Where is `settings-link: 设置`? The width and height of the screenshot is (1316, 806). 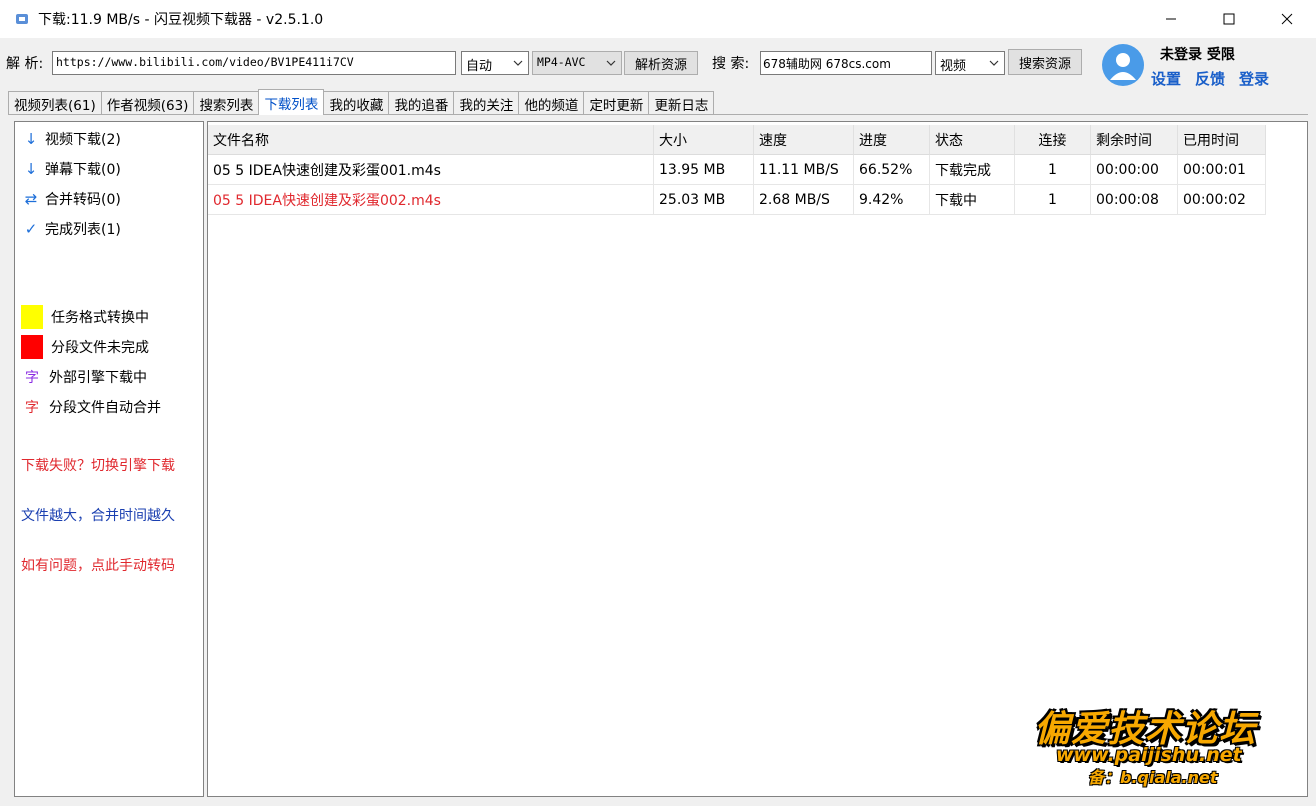
settings-link: 设置 is located at coordinates (1166, 78).